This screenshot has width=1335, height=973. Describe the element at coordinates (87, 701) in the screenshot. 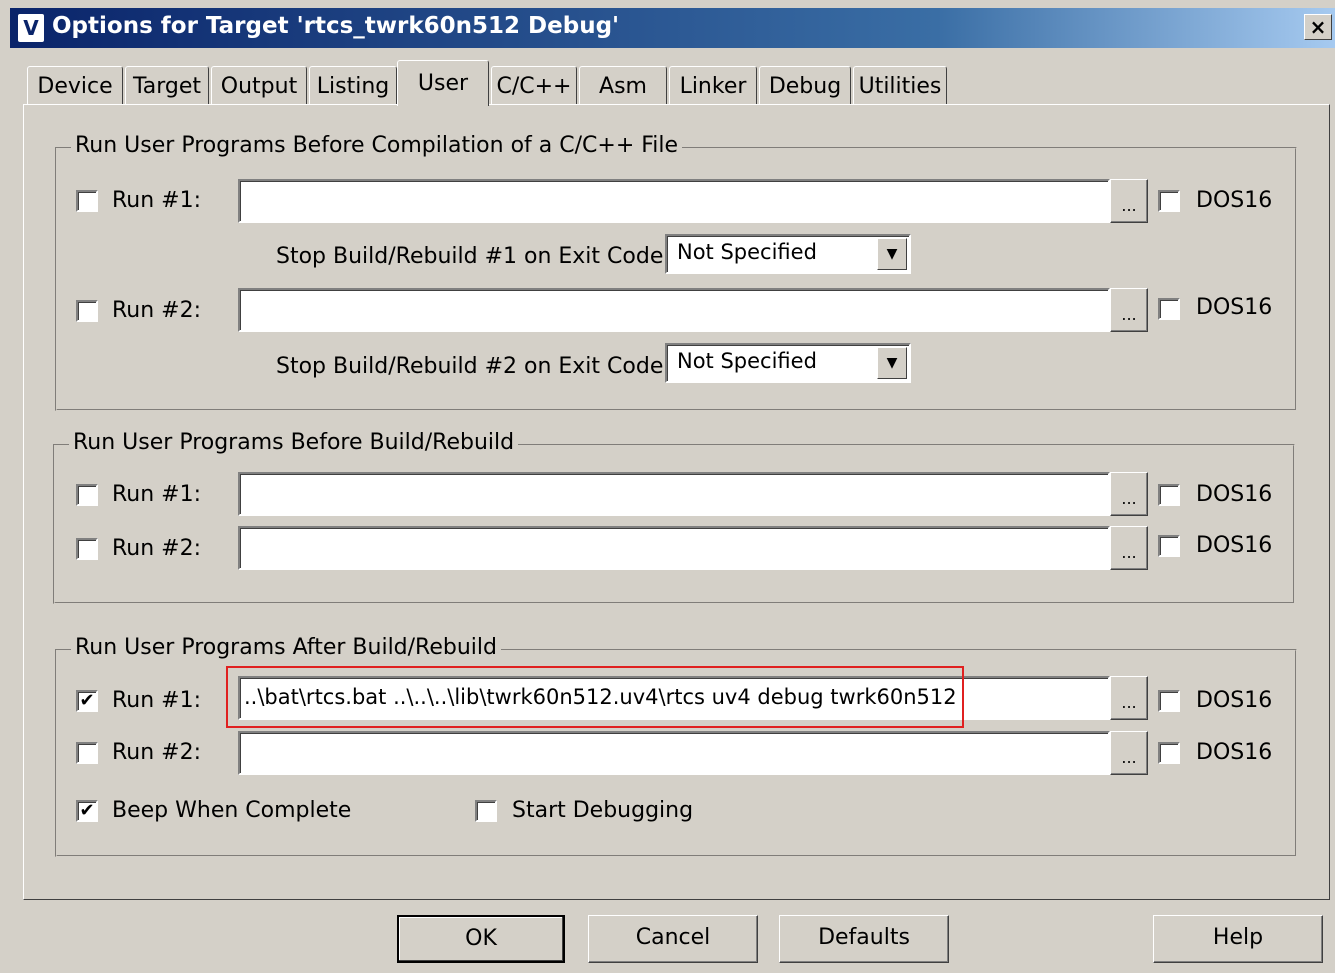

I see `run1-checkbox: ✔` at that location.